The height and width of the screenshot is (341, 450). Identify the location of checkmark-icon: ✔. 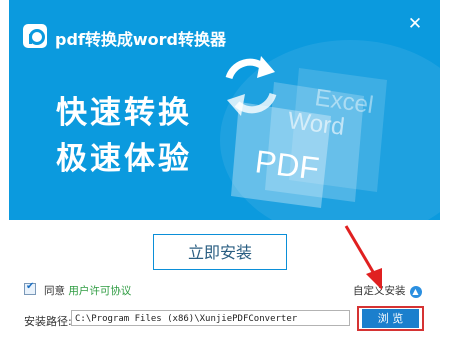
(30, 286).